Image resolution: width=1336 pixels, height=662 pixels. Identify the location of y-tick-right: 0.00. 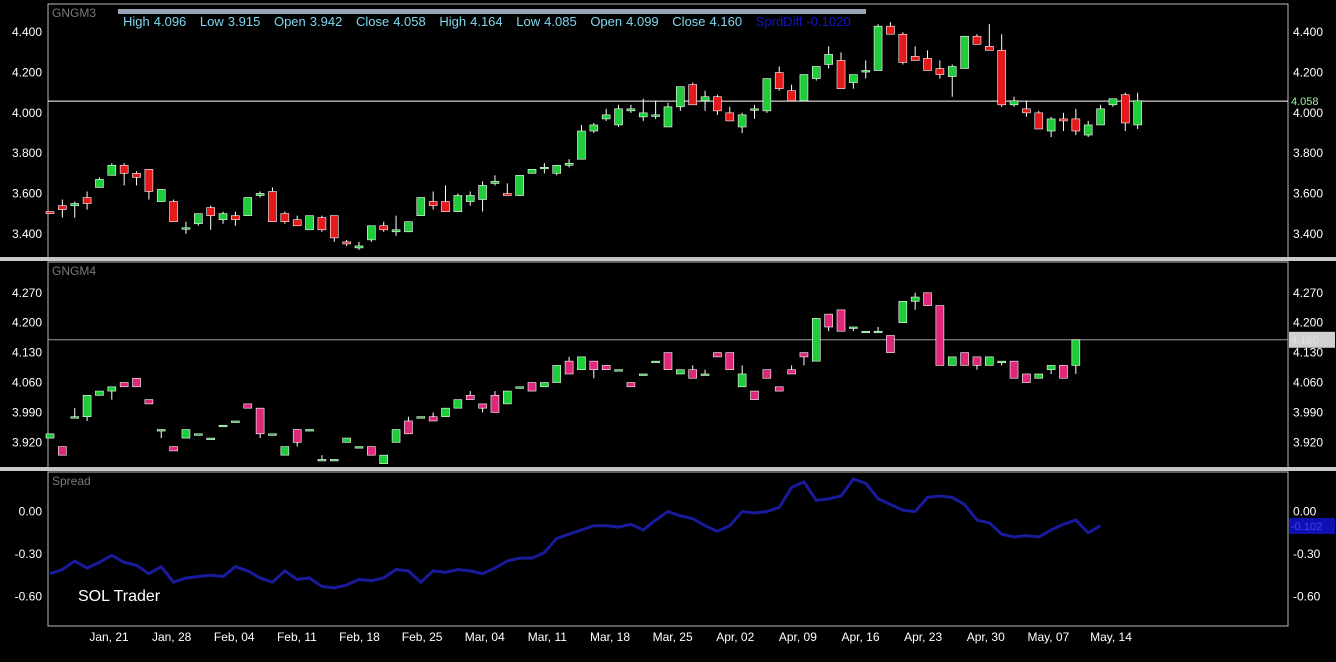
(1305, 512).